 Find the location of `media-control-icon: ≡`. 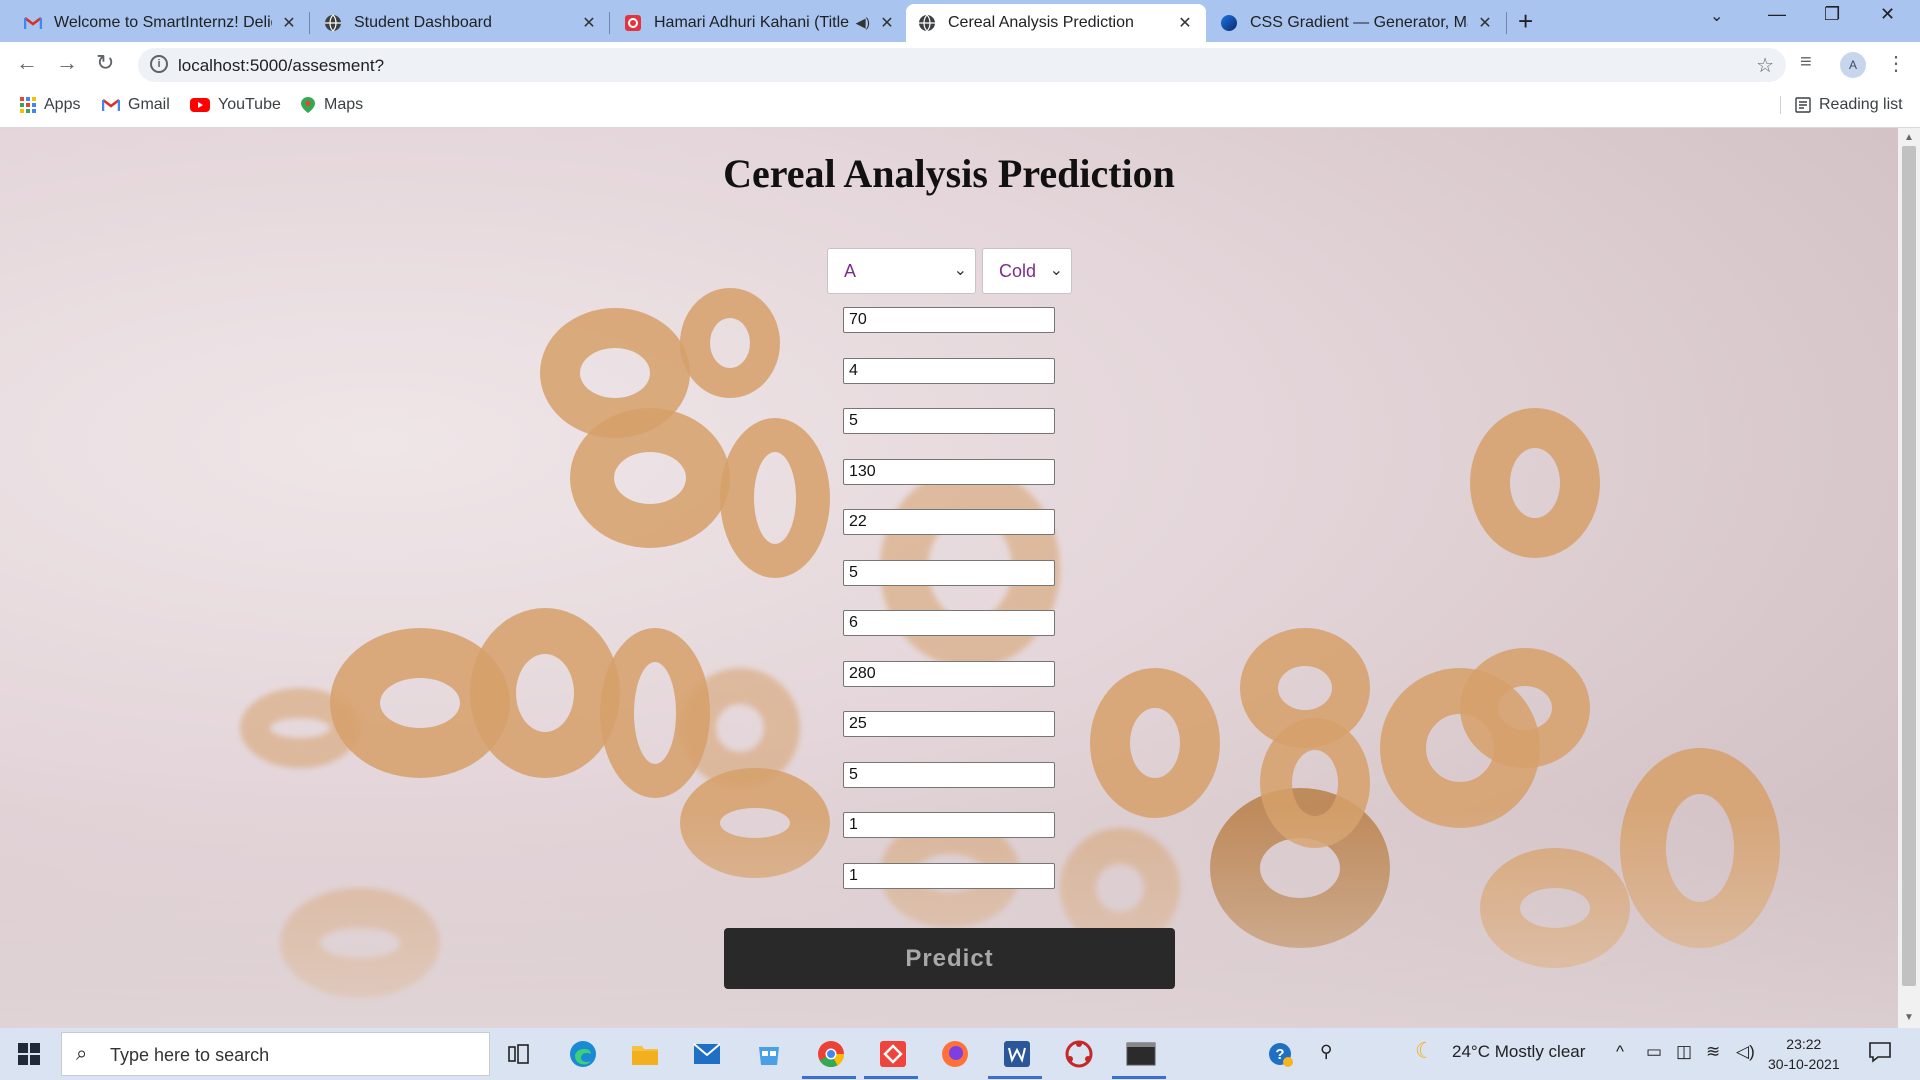

media-control-icon: ≡ is located at coordinates (1806, 62).